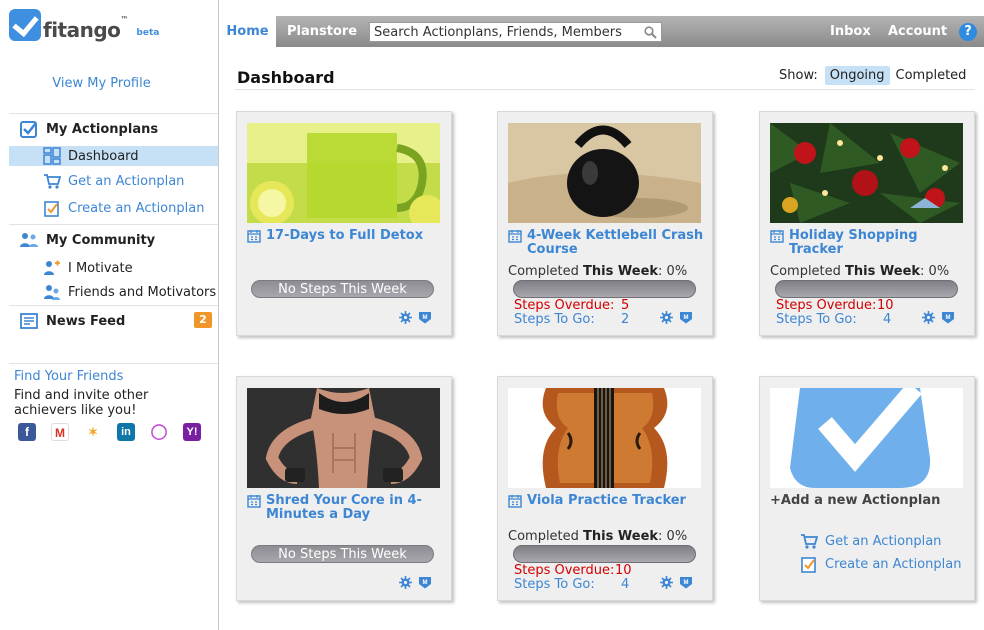  What do you see at coordinates (968, 32) in the screenshot?
I see `help-icon: ?` at bounding box center [968, 32].